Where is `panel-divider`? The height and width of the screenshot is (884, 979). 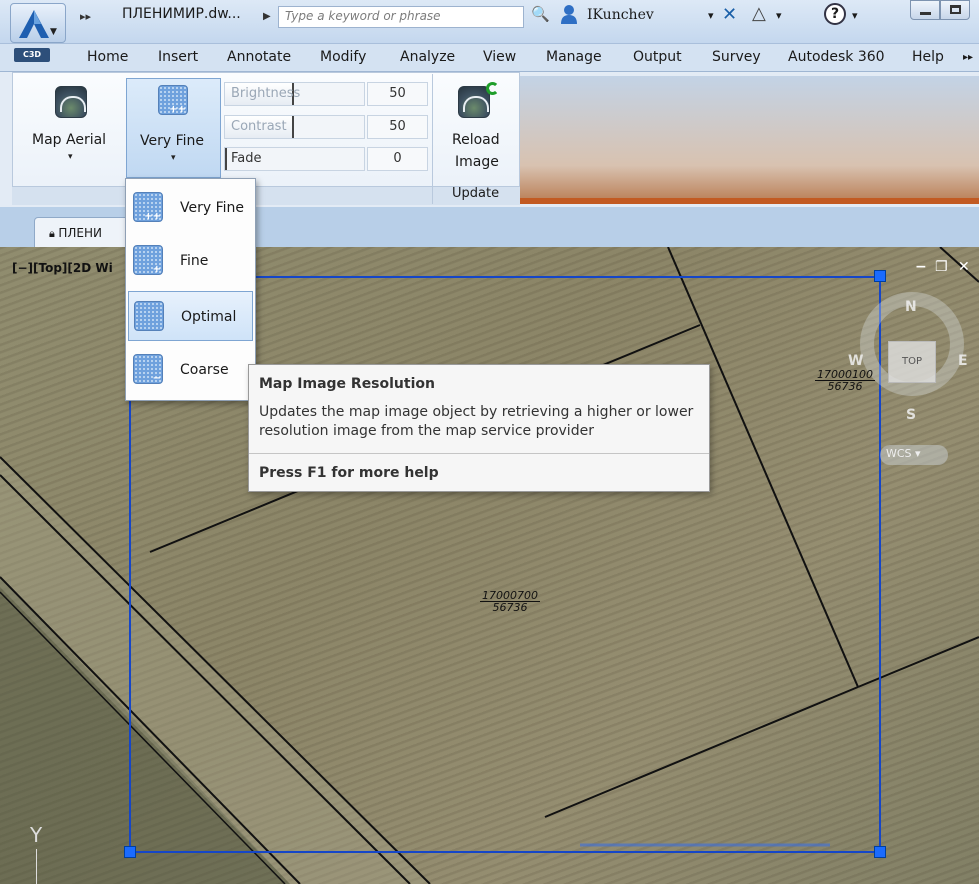
panel-divider is located at coordinates (432, 139).